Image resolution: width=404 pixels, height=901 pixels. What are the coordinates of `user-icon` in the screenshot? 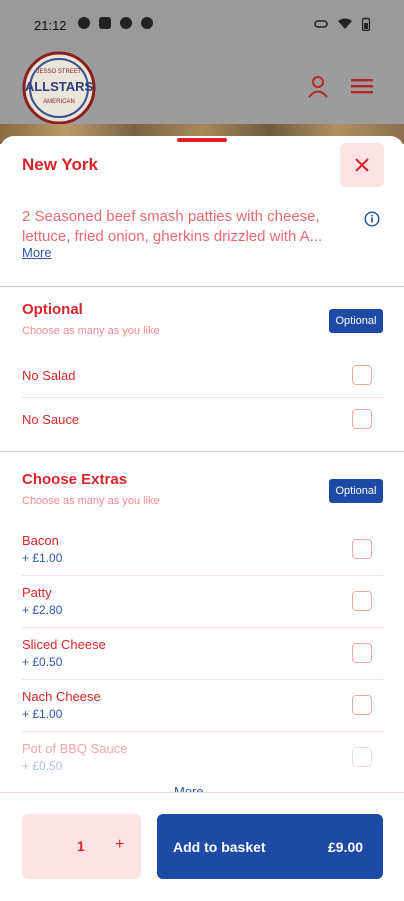 It's located at (318, 86).